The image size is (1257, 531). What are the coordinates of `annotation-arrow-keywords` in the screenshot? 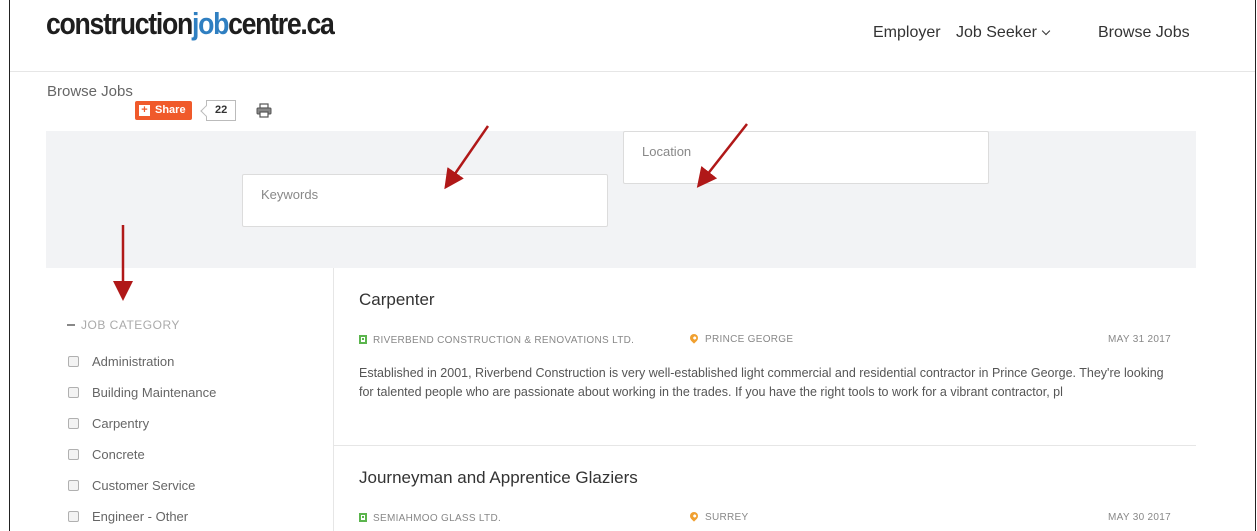 It's located at (467, 157).